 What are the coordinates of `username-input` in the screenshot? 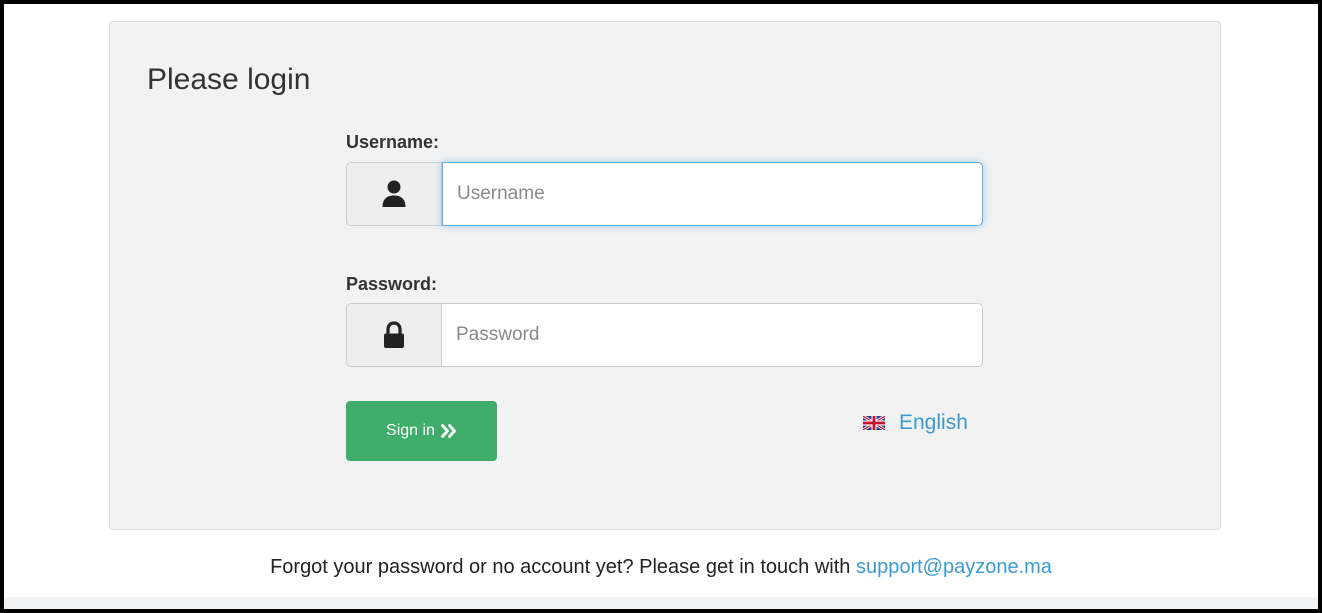 It's located at (712, 194).